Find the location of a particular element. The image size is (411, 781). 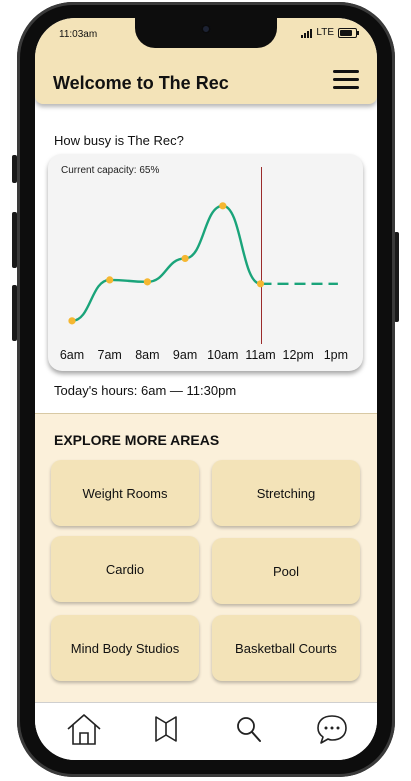

page-title: Welcome to The Rec is located at coordinates (141, 83).